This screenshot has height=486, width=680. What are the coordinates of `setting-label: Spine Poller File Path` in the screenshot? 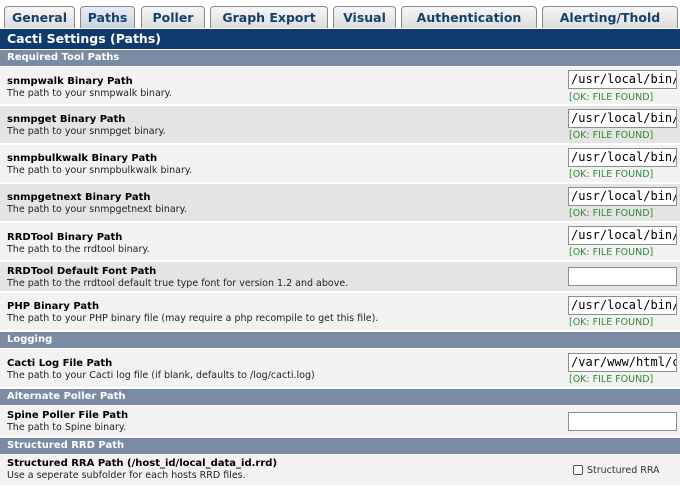 It's located at (68, 415).